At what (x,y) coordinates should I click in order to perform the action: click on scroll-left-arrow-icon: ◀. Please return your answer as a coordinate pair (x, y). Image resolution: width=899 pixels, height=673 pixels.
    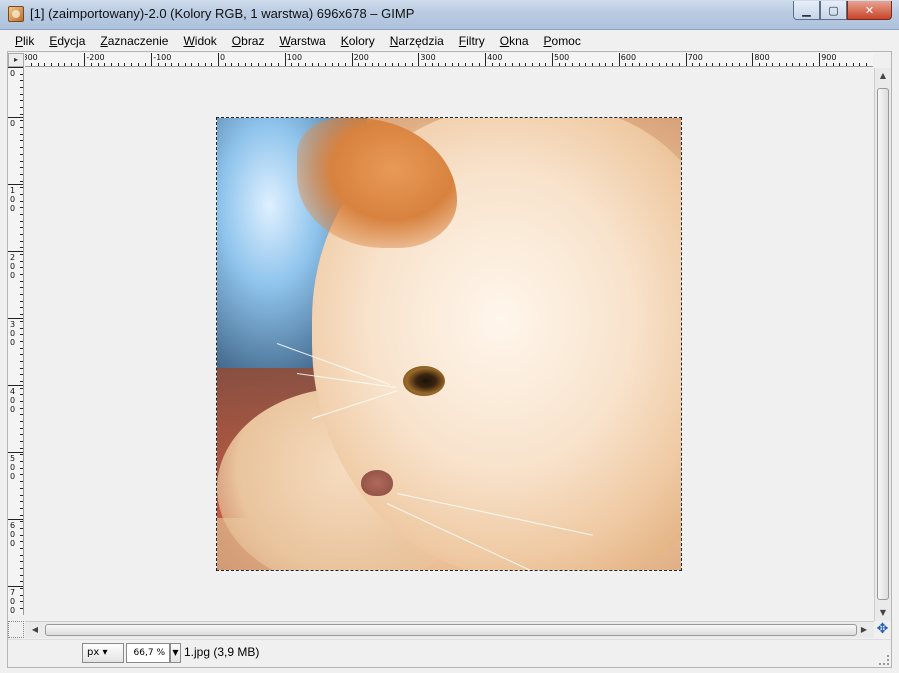
    Looking at the image, I should click on (35, 630).